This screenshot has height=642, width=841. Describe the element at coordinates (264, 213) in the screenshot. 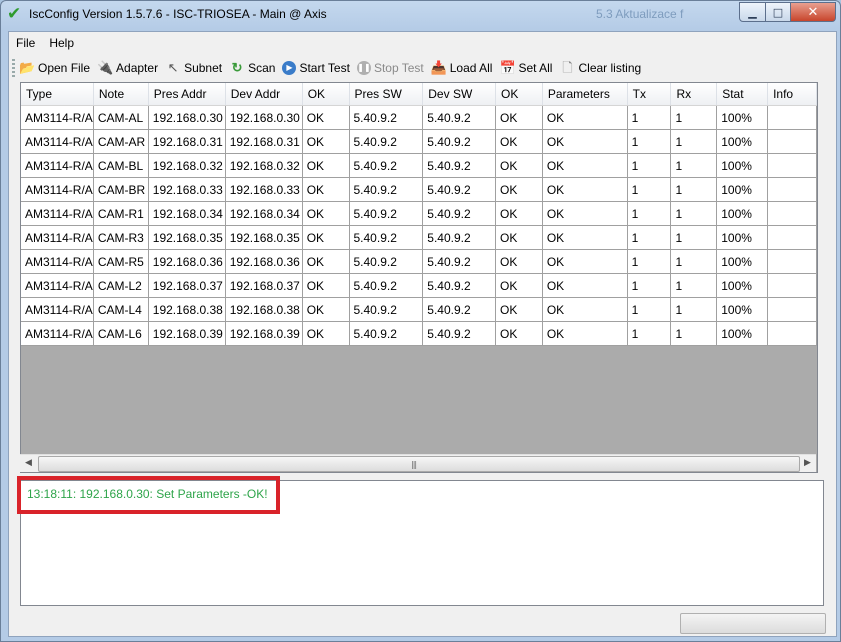

I see `table-cell: 192.168.0.34` at that location.